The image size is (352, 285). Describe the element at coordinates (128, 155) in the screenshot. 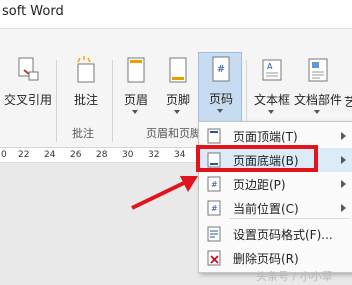

I see `ruler-tick: 30` at that location.